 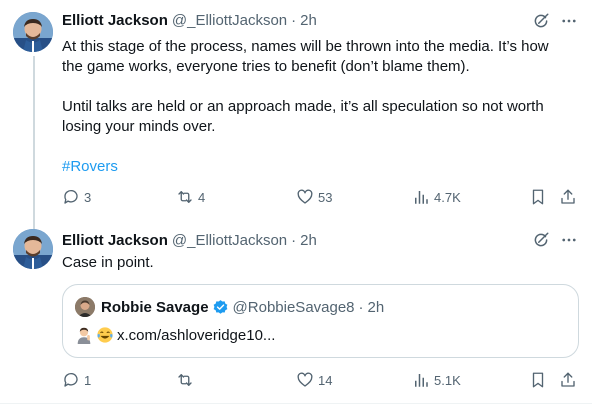 What do you see at coordinates (314, 197) in the screenshot?
I see `like-button: 53` at bounding box center [314, 197].